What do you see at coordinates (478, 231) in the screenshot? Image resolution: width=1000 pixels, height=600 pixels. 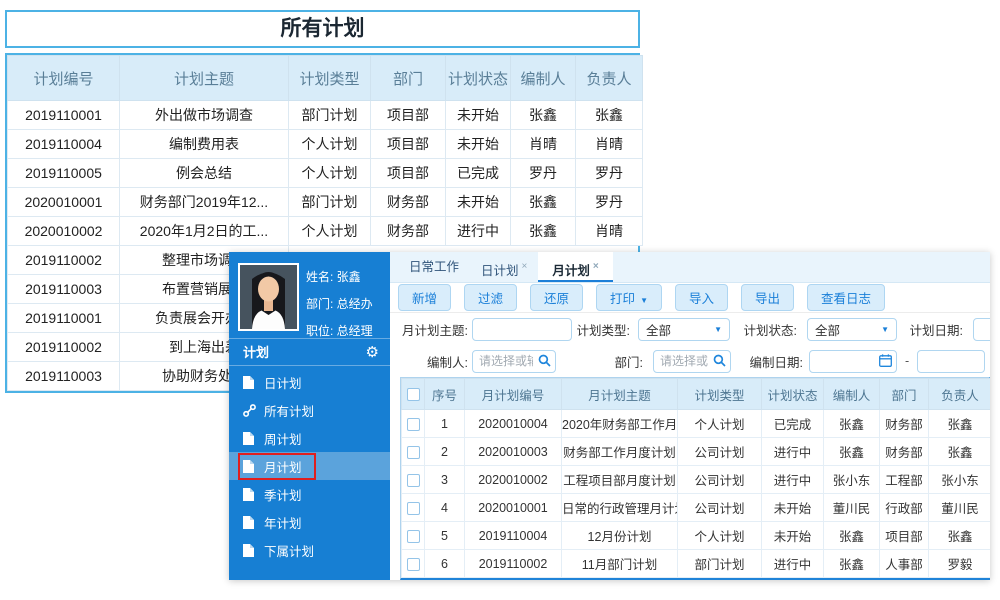 I see `status-cell: 进行中` at bounding box center [478, 231].